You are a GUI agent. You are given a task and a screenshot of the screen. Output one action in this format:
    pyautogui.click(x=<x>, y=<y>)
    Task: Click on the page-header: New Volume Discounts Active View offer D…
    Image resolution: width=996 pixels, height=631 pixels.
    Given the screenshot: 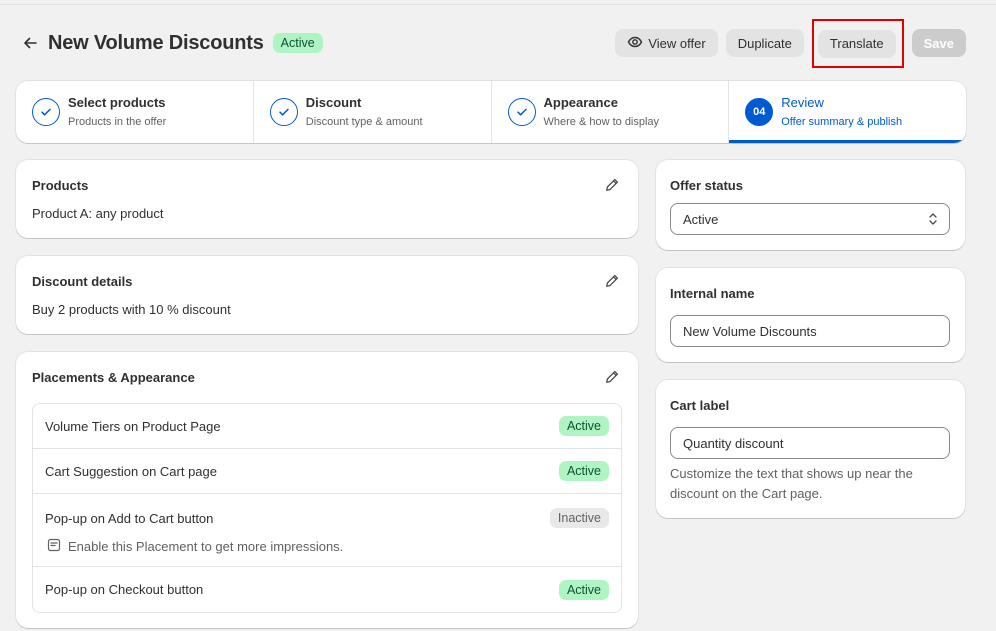 What is the action you would take?
    pyautogui.click(x=493, y=43)
    